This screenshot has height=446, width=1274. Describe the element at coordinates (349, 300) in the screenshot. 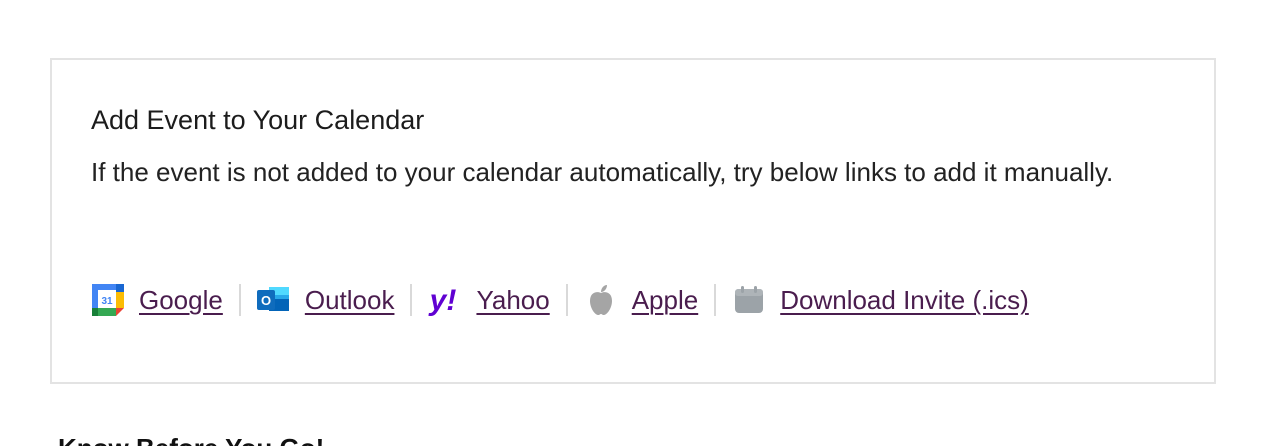

I see `outlook-link-label: Outlook` at that location.